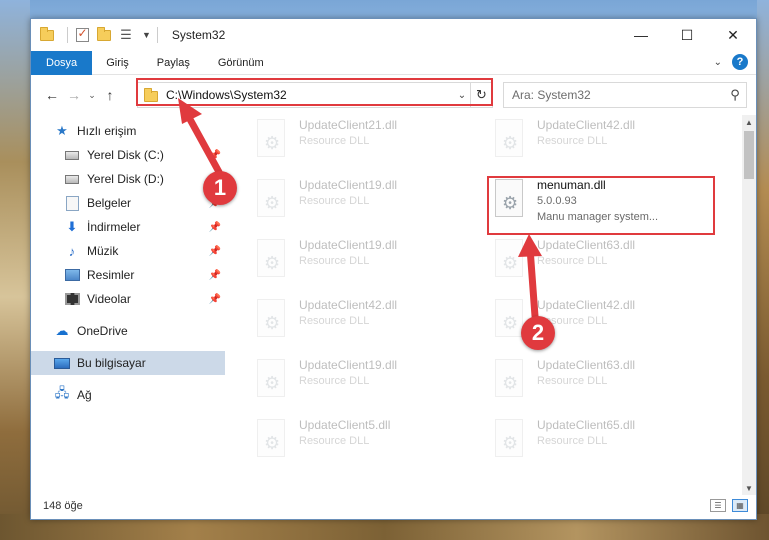  Describe the element at coordinates (62, 392) in the screenshot. I see `network-icon: 🖧` at that location.